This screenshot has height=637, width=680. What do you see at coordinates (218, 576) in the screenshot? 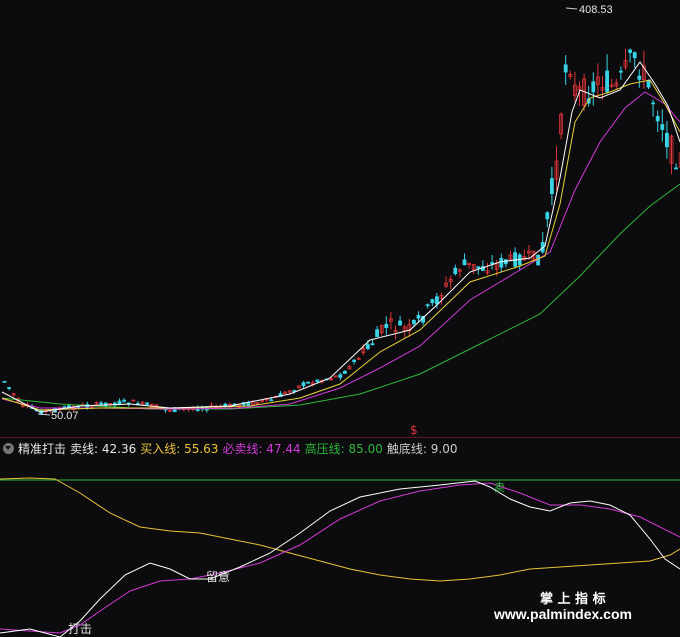
I see `watch-label: 留意` at bounding box center [218, 576].